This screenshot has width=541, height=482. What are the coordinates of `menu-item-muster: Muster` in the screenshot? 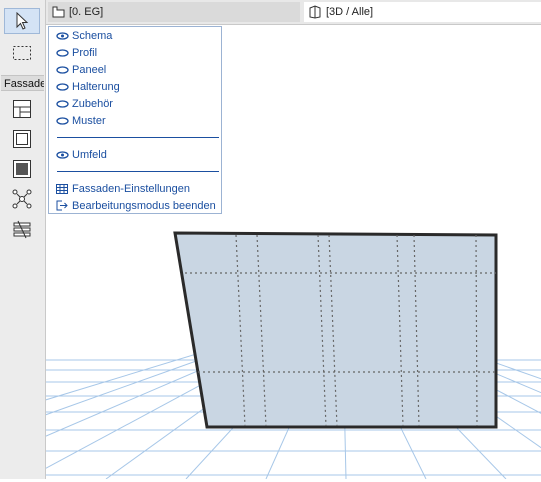 It's located at (135, 120).